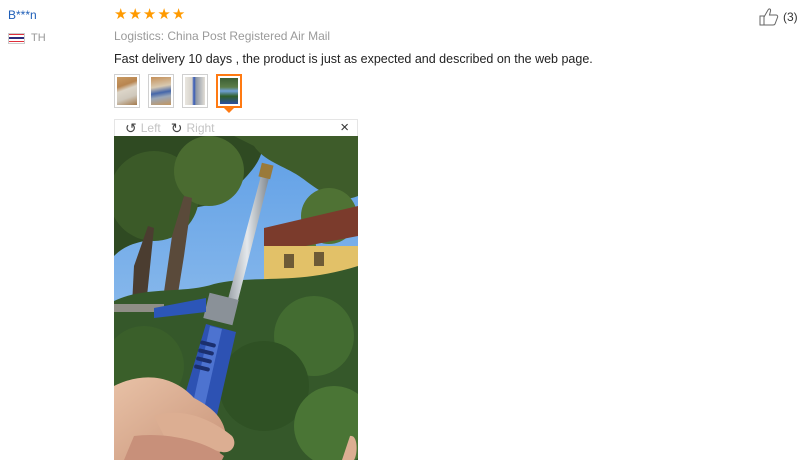 This screenshot has height=467, width=800. What do you see at coordinates (27, 26) in the screenshot?
I see `reviewer-info: B***n TH` at bounding box center [27, 26].